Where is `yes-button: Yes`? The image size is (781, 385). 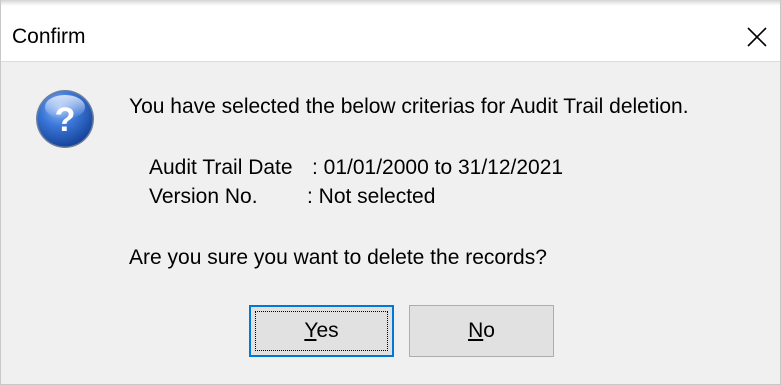 yes-button: Yes is located at coordinates (321, 331).